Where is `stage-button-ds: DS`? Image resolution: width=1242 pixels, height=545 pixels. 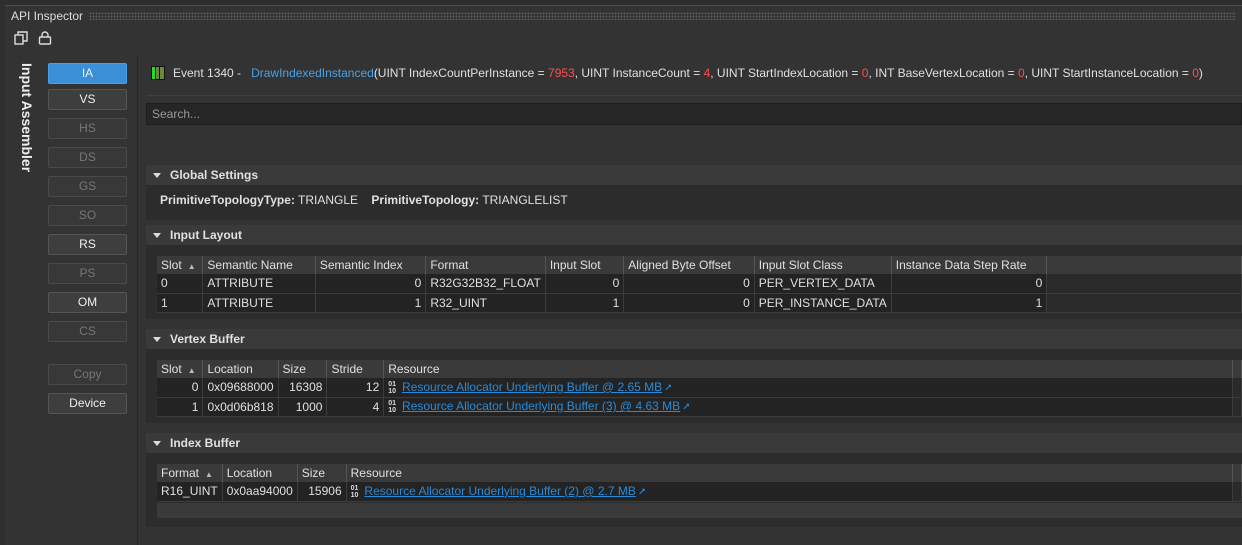 stage-button-ds: DS is located at coordinates (87, 157).